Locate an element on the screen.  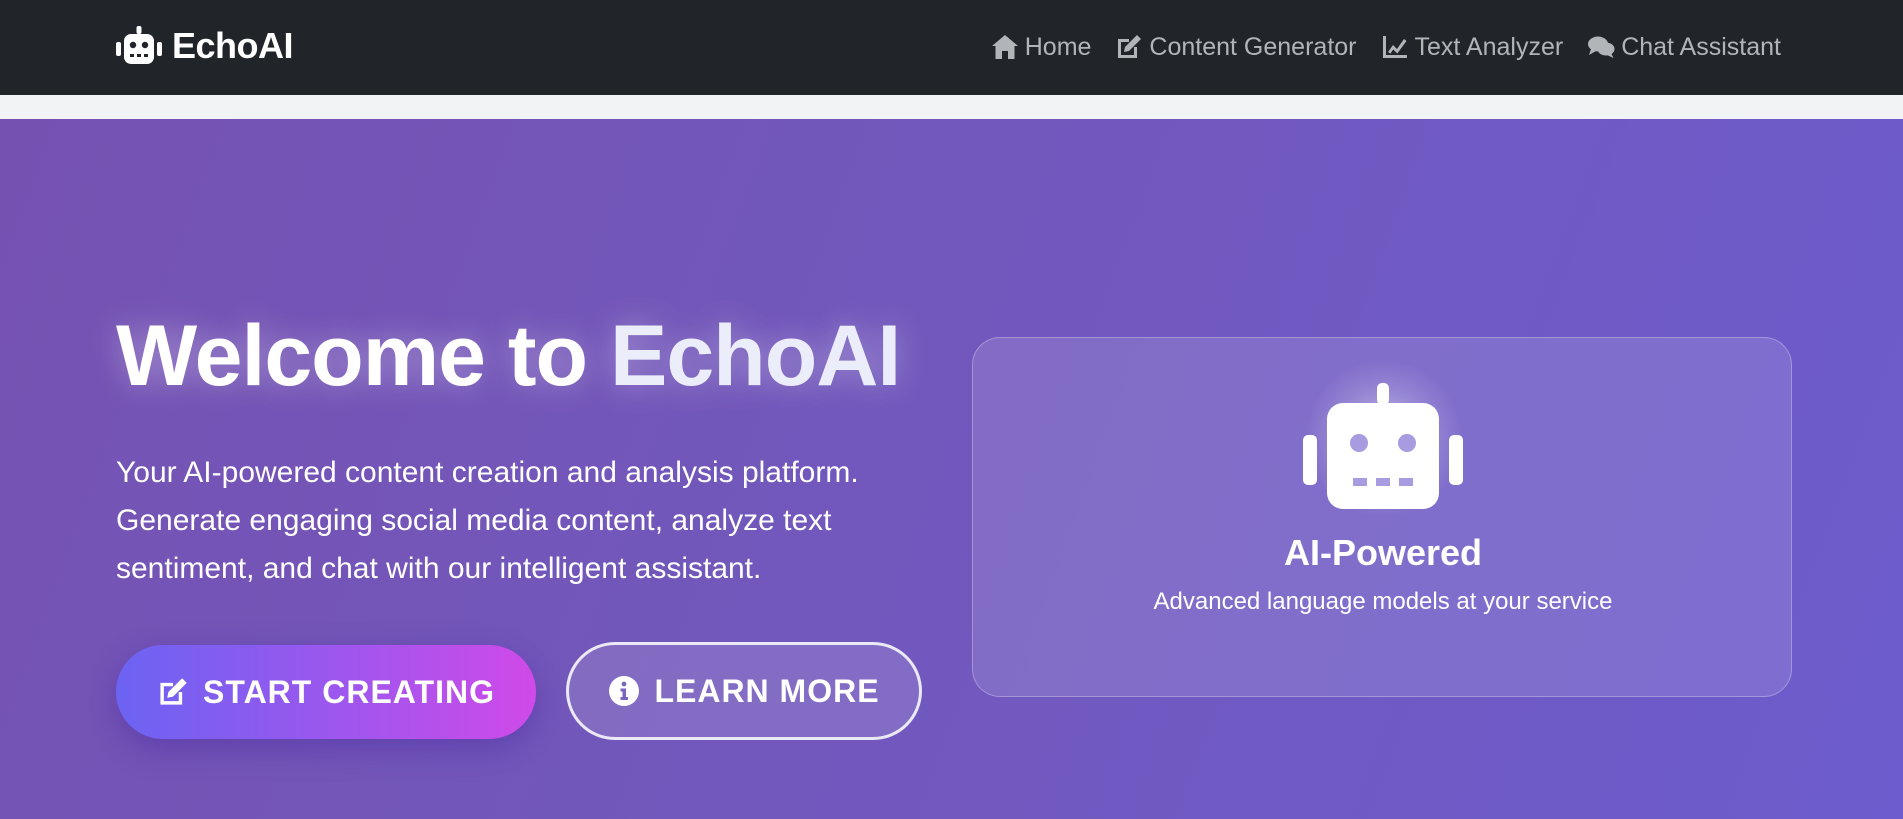
nav-item-label: Text Analyzer is located at coordinates (1489, 46).